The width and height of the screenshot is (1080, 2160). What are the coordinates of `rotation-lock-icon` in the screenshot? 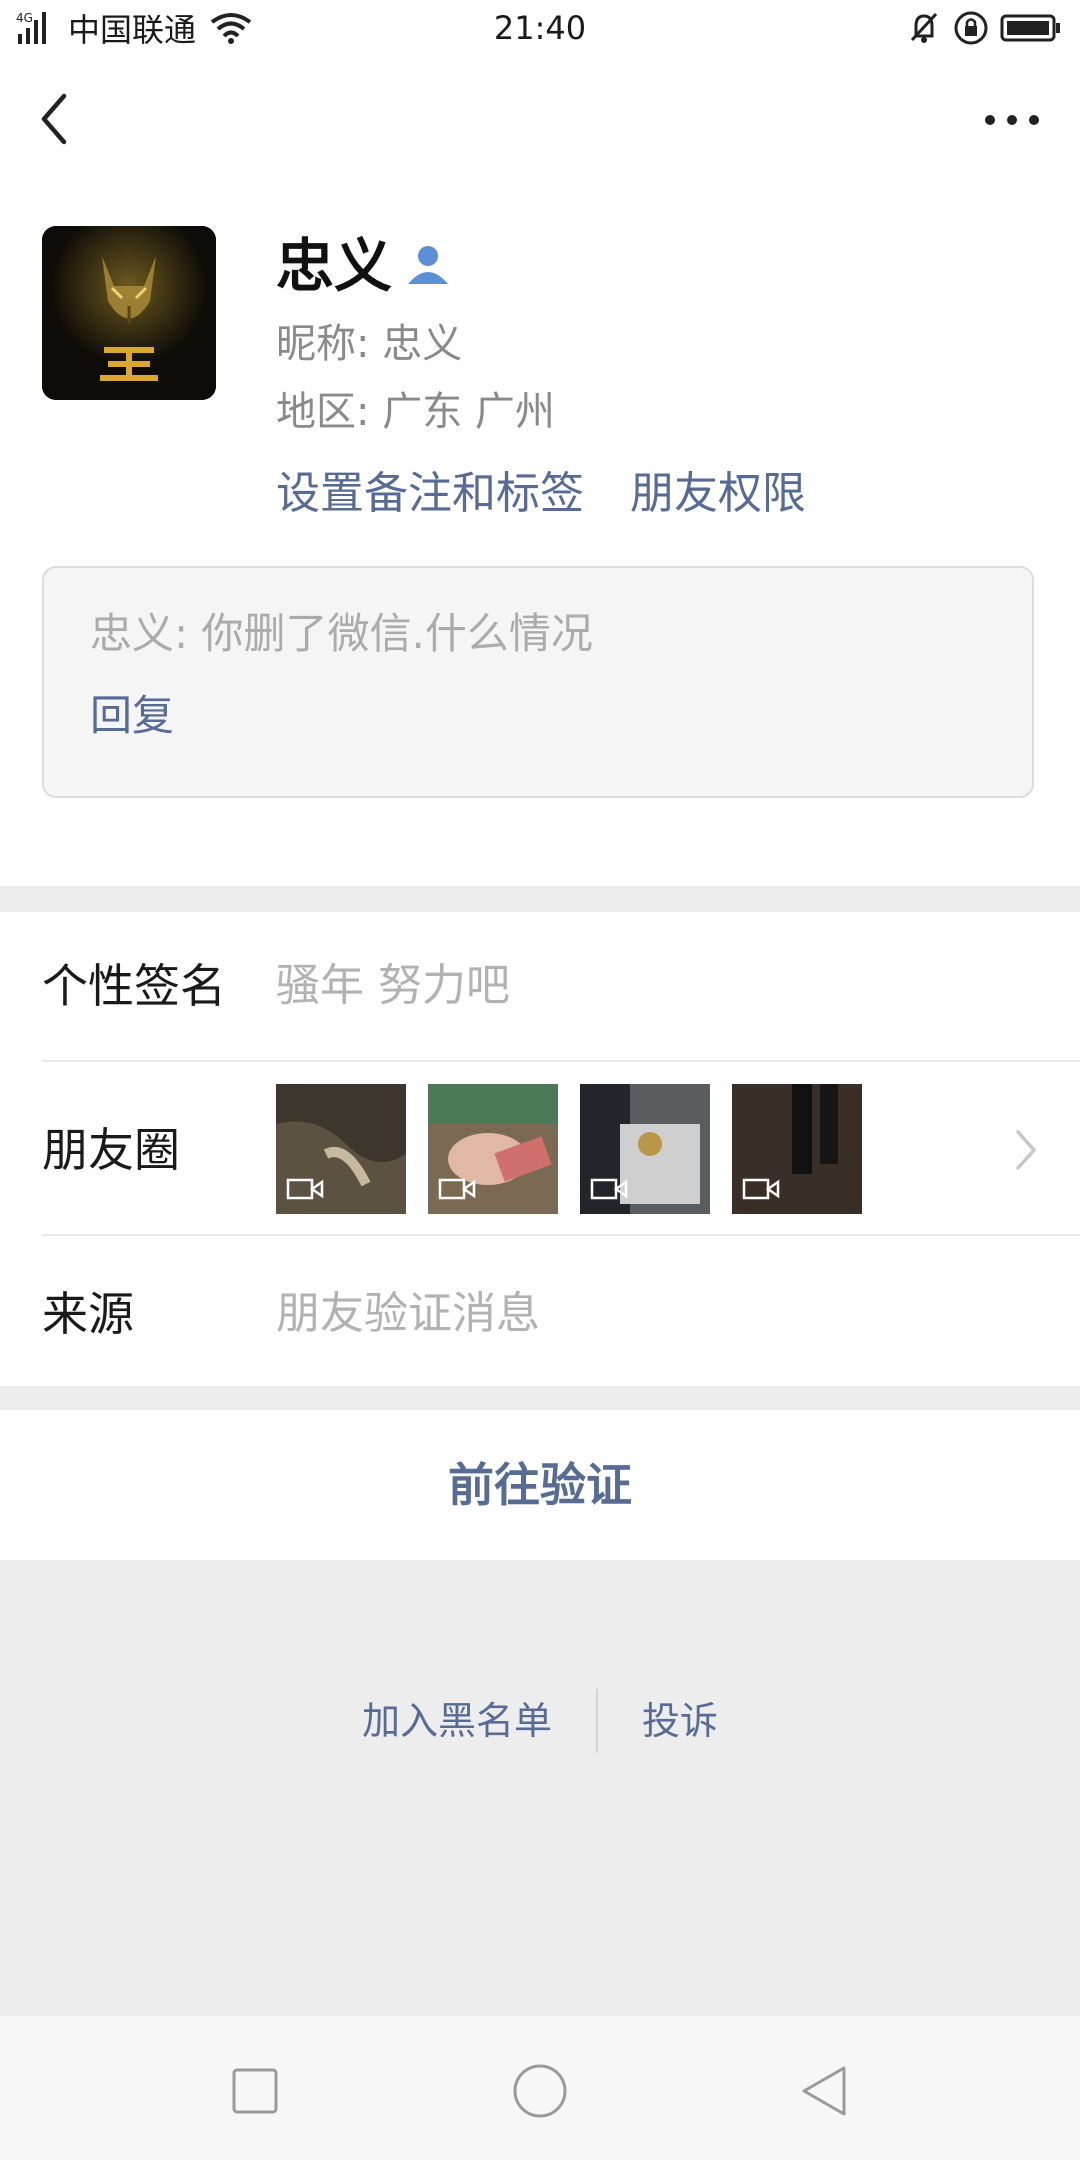 It's located at (971, 28).